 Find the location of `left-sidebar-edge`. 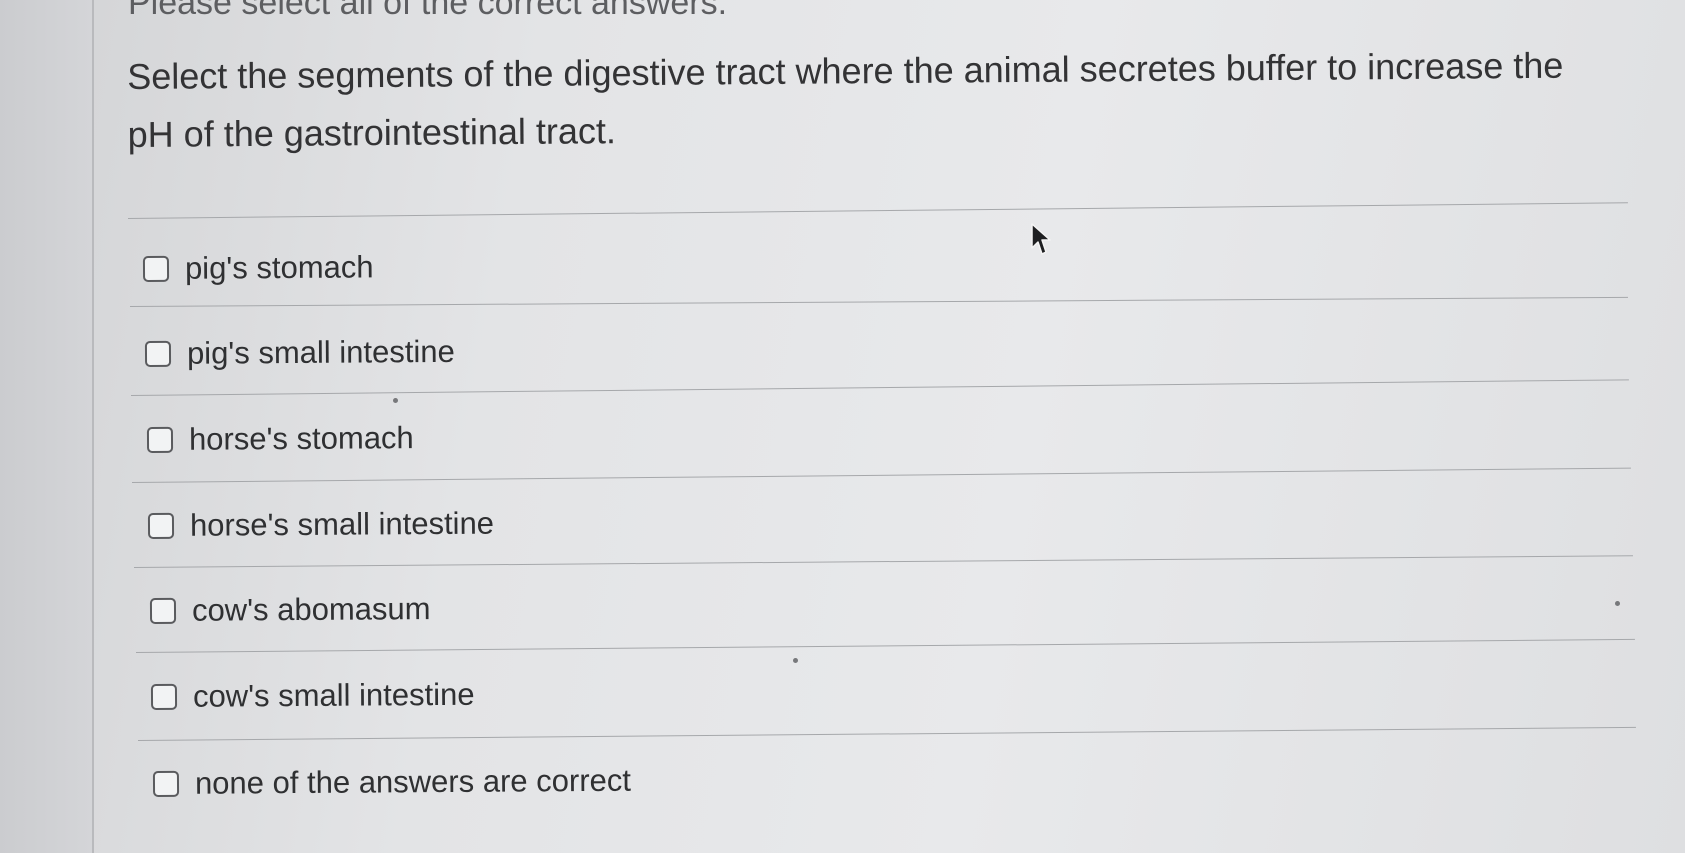

left-sidebar-edge is located at coordinates (47, 426).